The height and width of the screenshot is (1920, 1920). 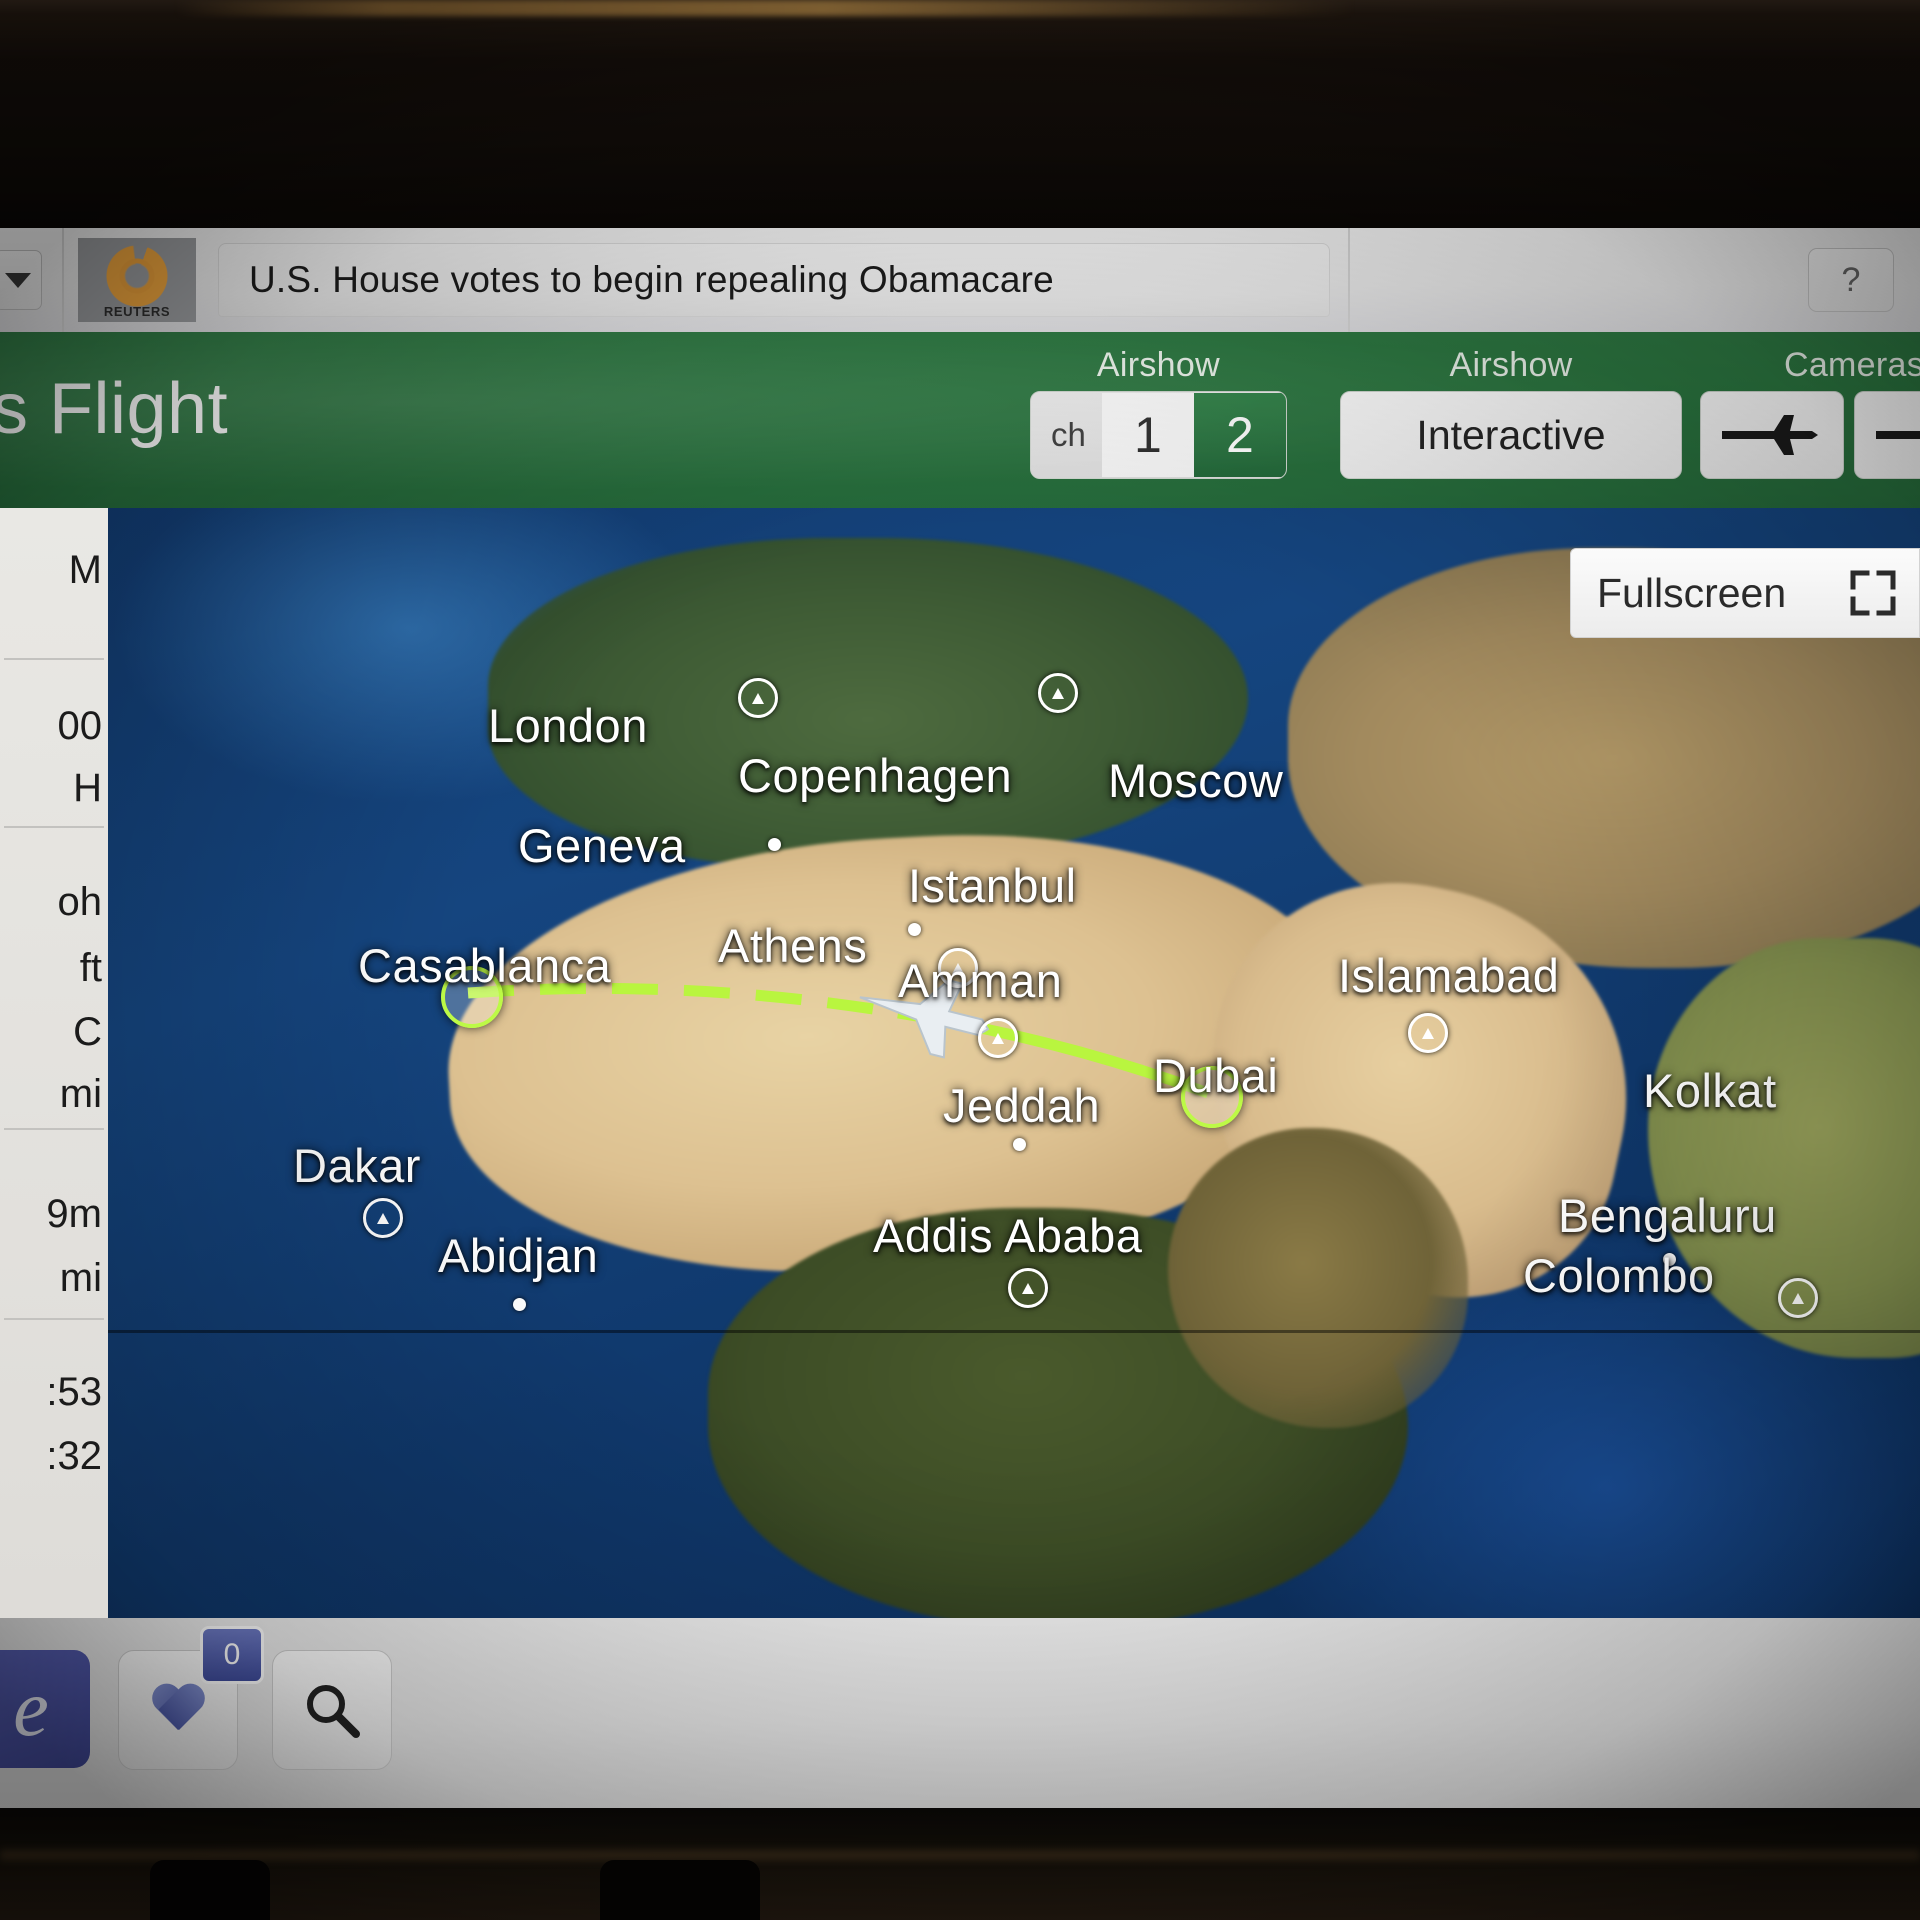 What do you see at coordinates (80, 902) in the screenshot?
I see `flight-data-value: oh` at bounding box center [80, 902].